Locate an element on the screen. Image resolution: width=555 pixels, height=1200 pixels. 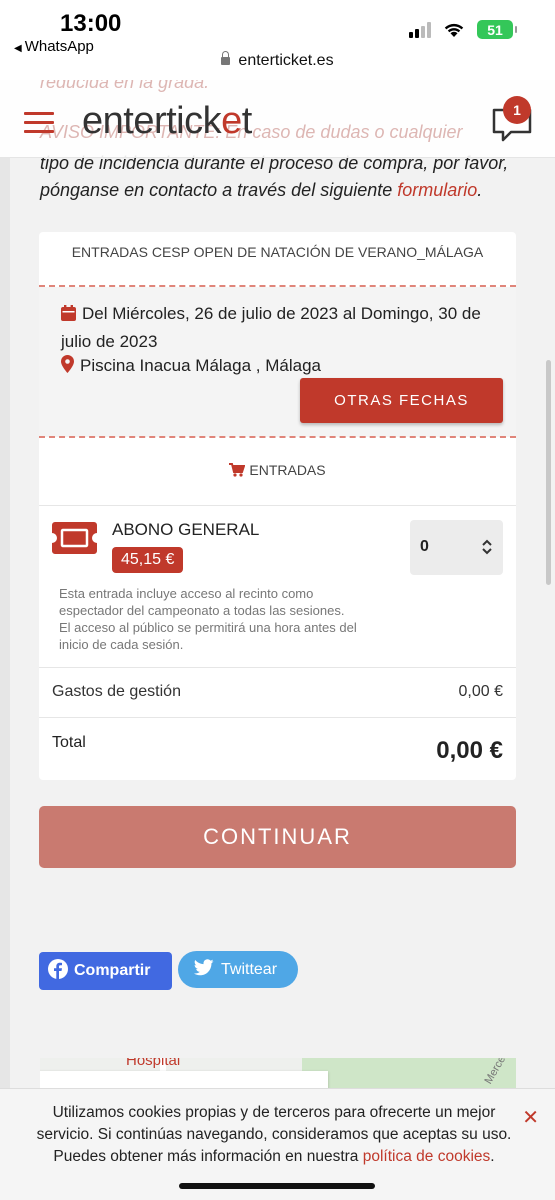
facebook-share-button: Compartir is located at coordinates (105, 971).